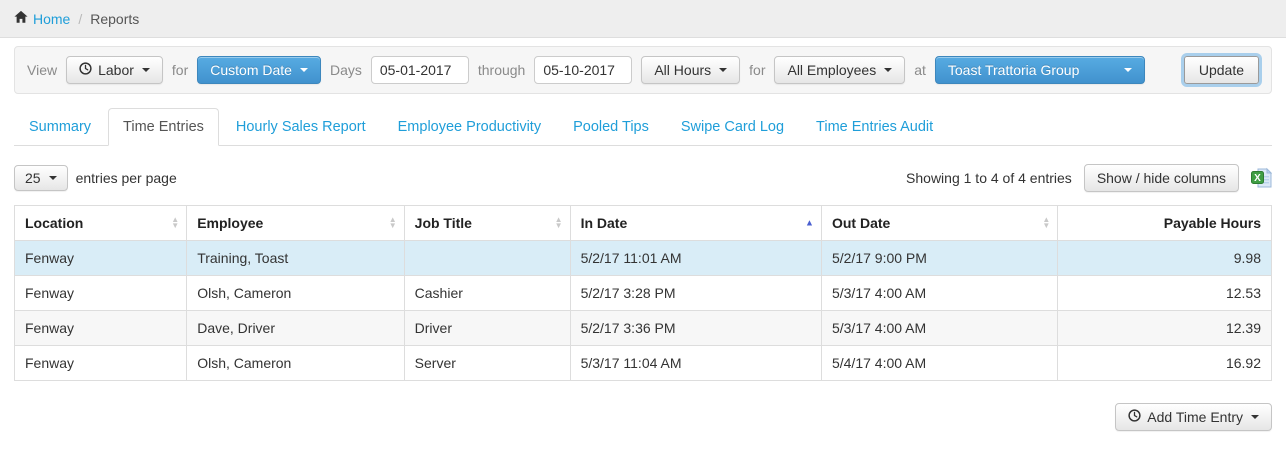  Describe the element at coordinates (1164, 258) in the screenshot. I see `cell-payable-hours: 9.98` at that location.